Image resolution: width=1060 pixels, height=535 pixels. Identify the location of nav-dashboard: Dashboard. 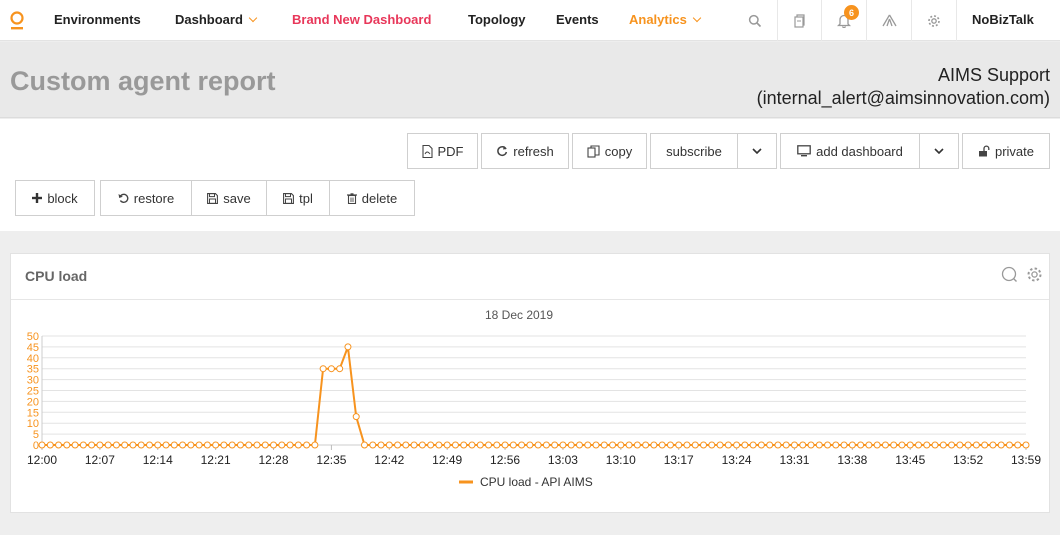
(216, 19).